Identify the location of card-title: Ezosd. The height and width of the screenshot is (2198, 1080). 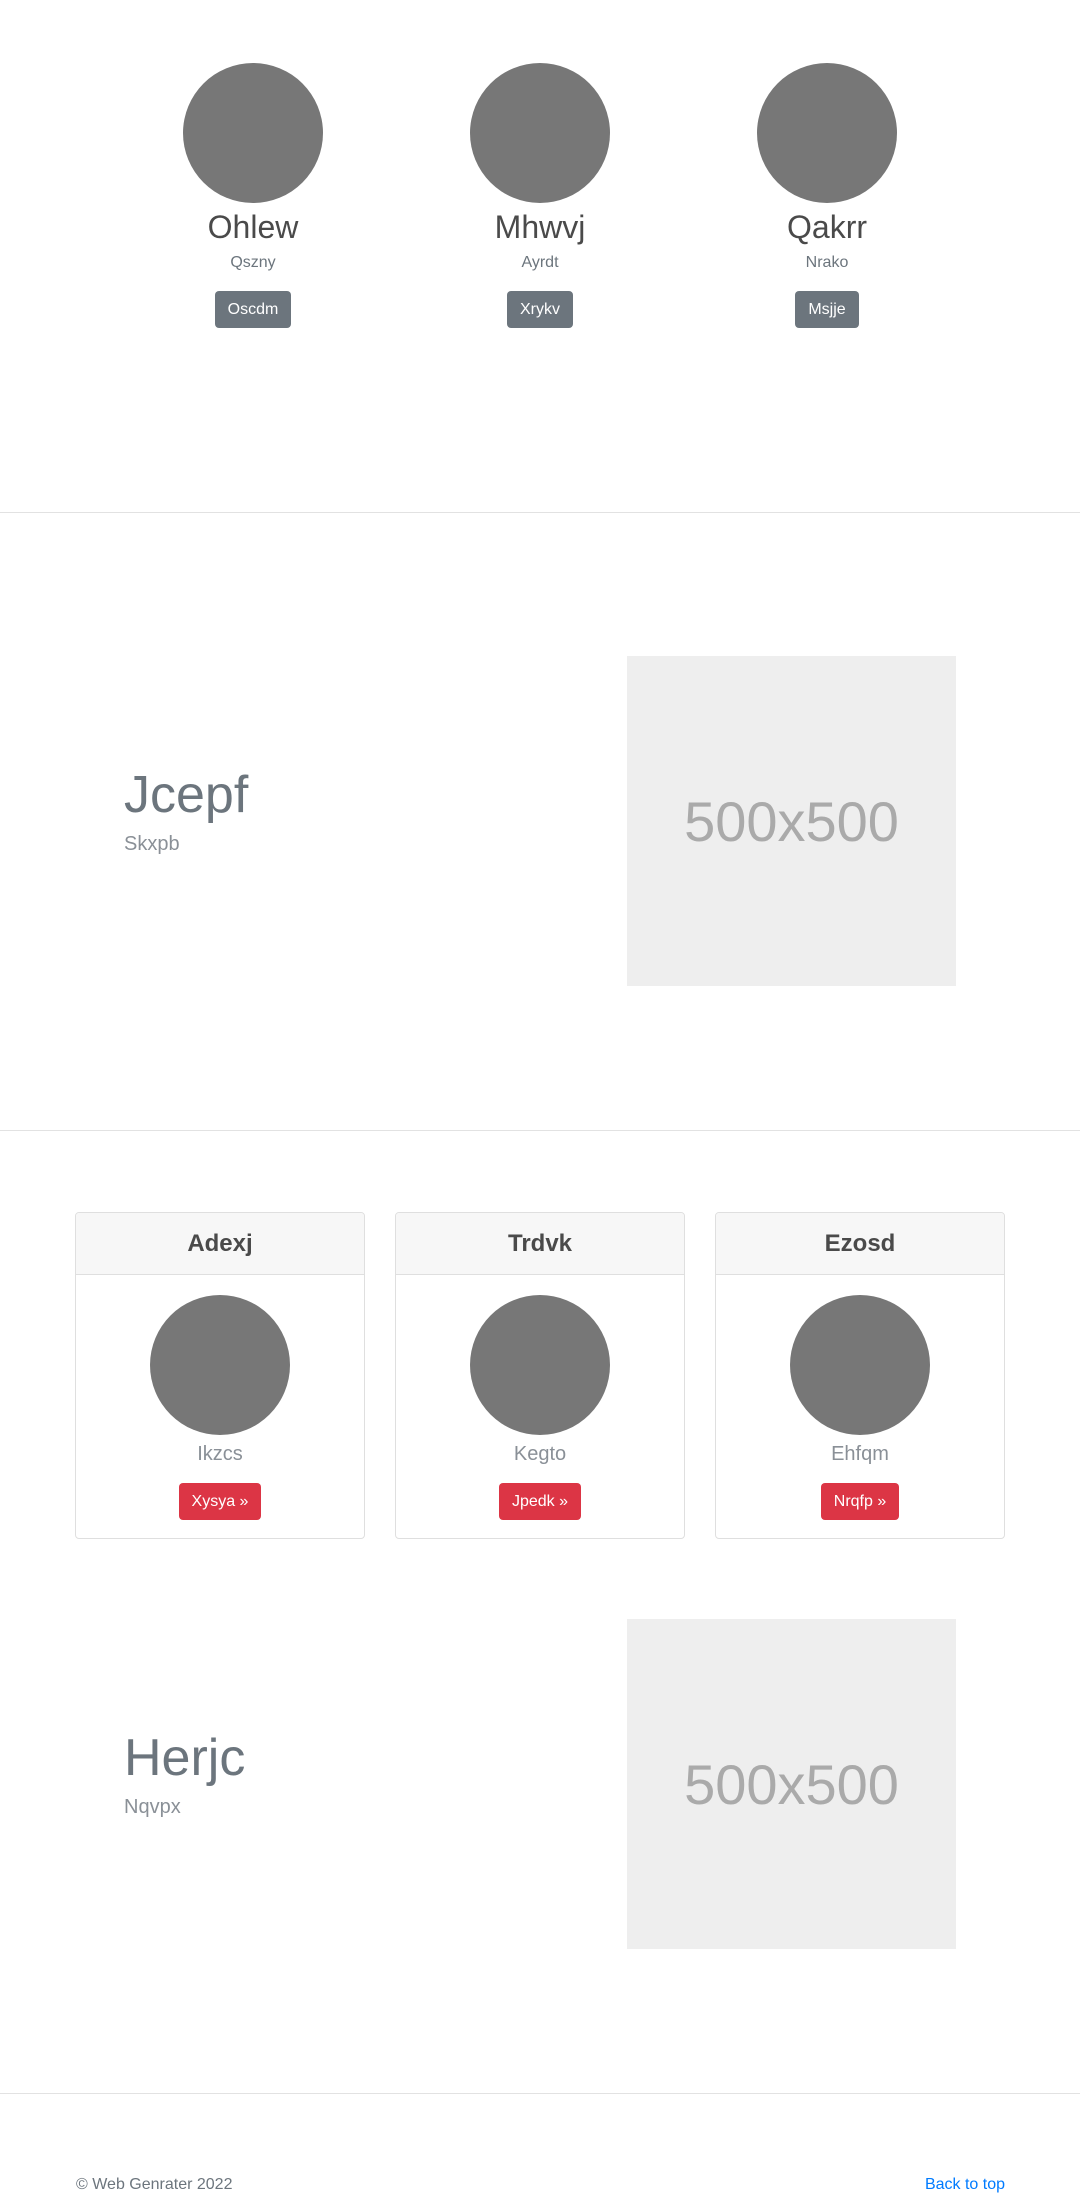
(860, 1244).